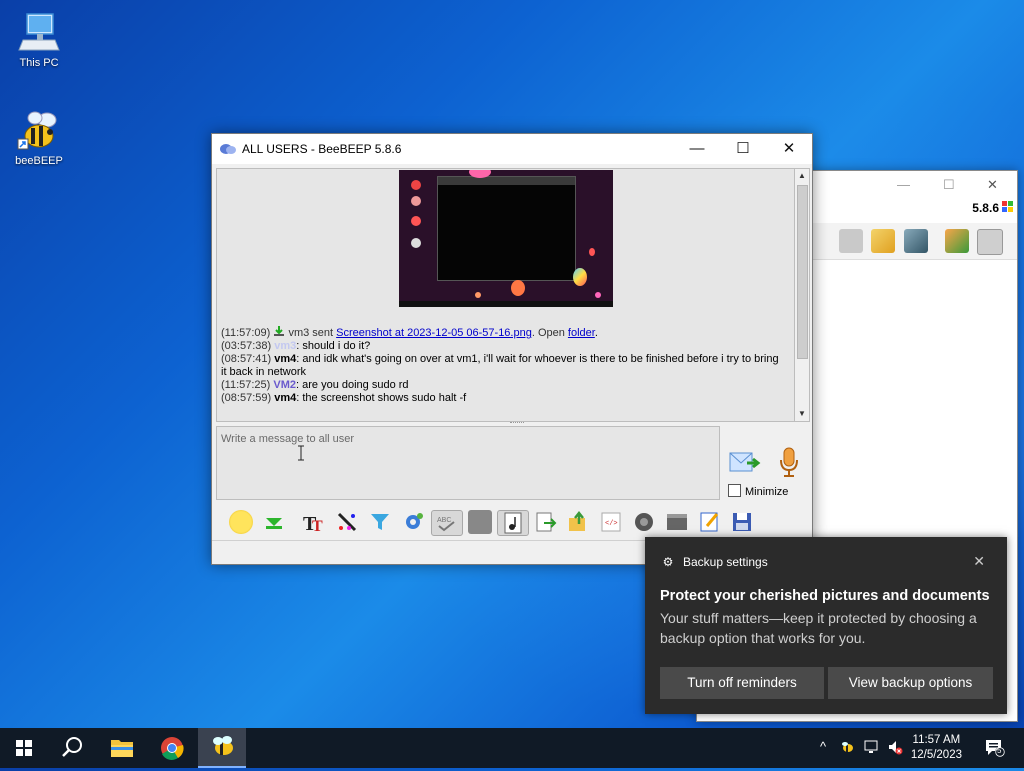  I want to click on close-button: ✕, so click(789, 149).